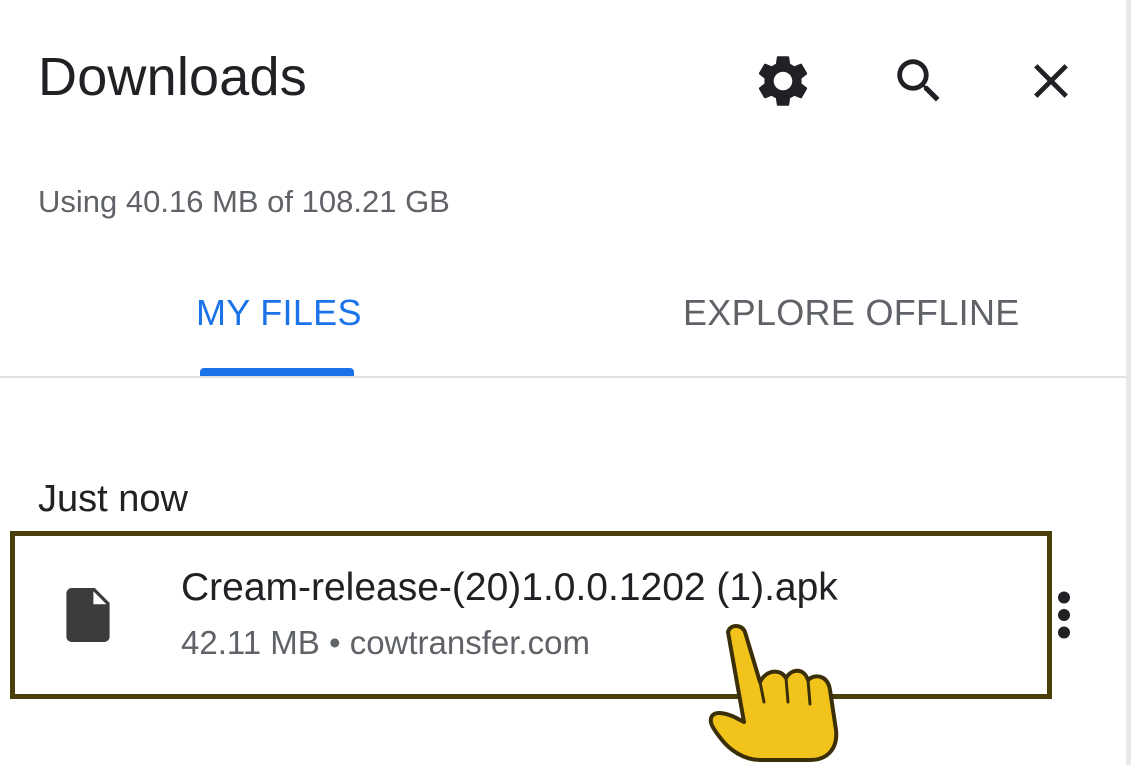 The height and width of the screenshot is (765, 1131). I want to click on more-vert-icon, so click(1064, 615).